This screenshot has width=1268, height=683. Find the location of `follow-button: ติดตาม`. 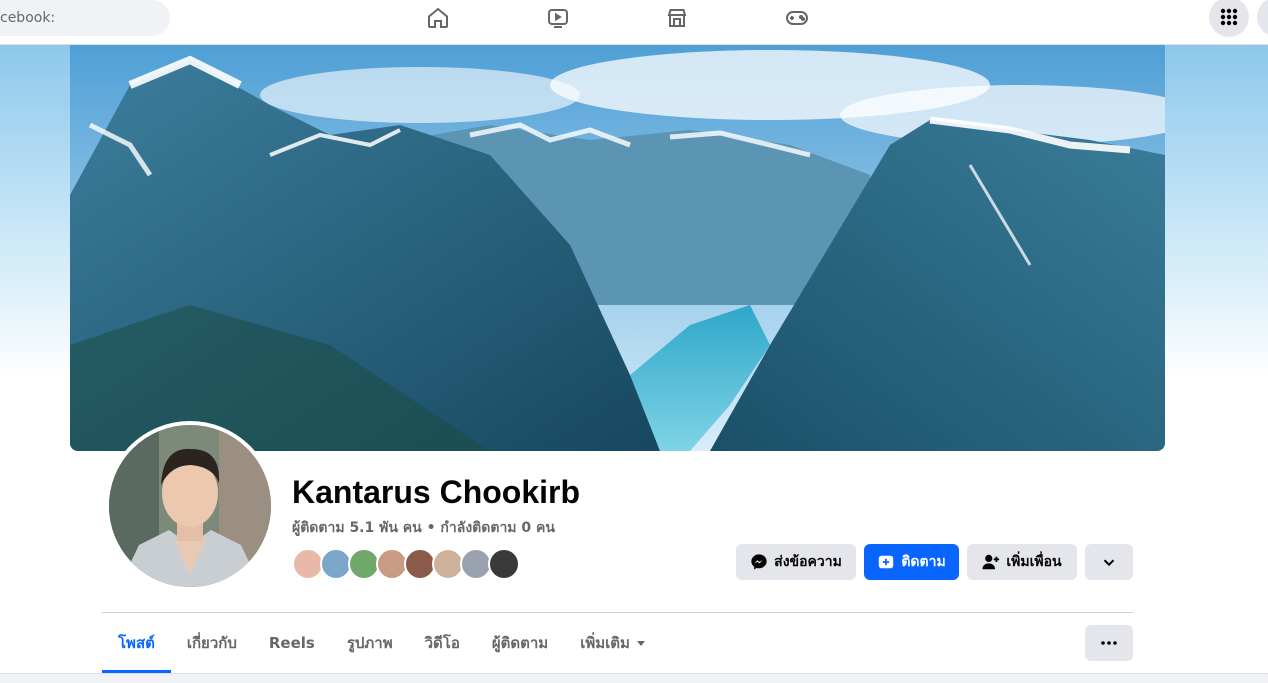

follow-button: ติดตาม is located at coordinates (911, 562).